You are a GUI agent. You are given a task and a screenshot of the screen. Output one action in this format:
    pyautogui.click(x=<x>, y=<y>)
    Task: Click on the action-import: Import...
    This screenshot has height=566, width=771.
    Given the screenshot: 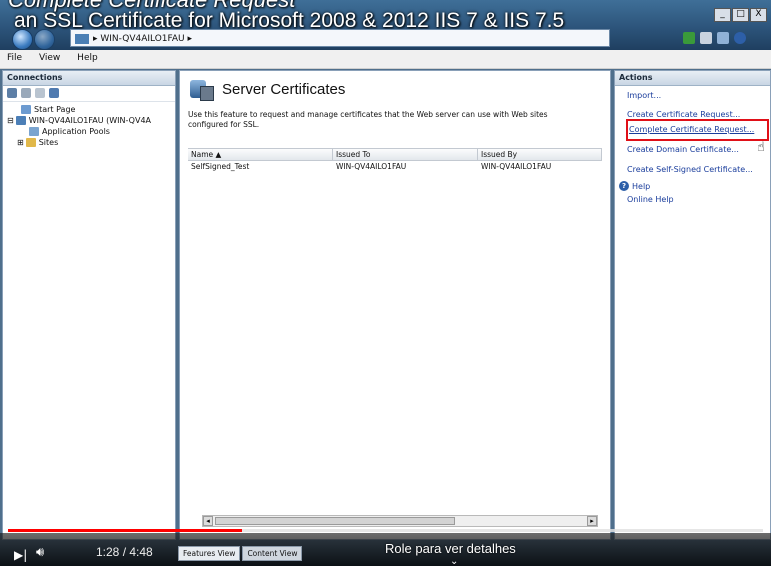 What is the action you would take?
    pyautogui.click(x=692, y=96)
    